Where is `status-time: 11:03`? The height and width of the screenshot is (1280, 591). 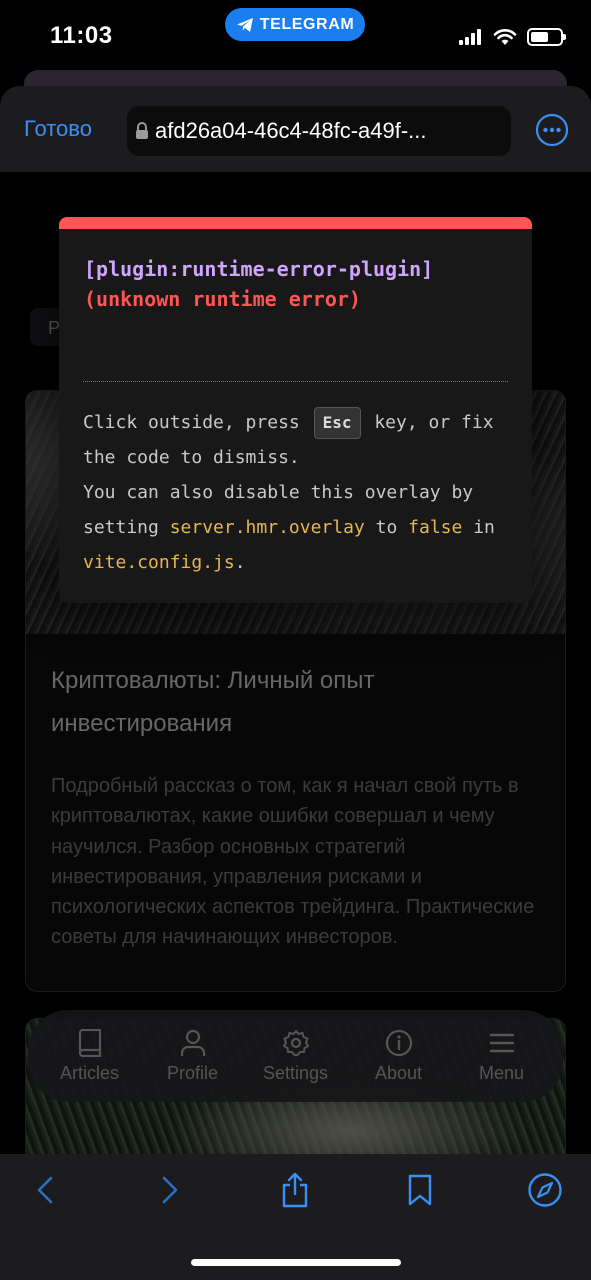
status-time: 11:03 is located at coordinates (81, 35).